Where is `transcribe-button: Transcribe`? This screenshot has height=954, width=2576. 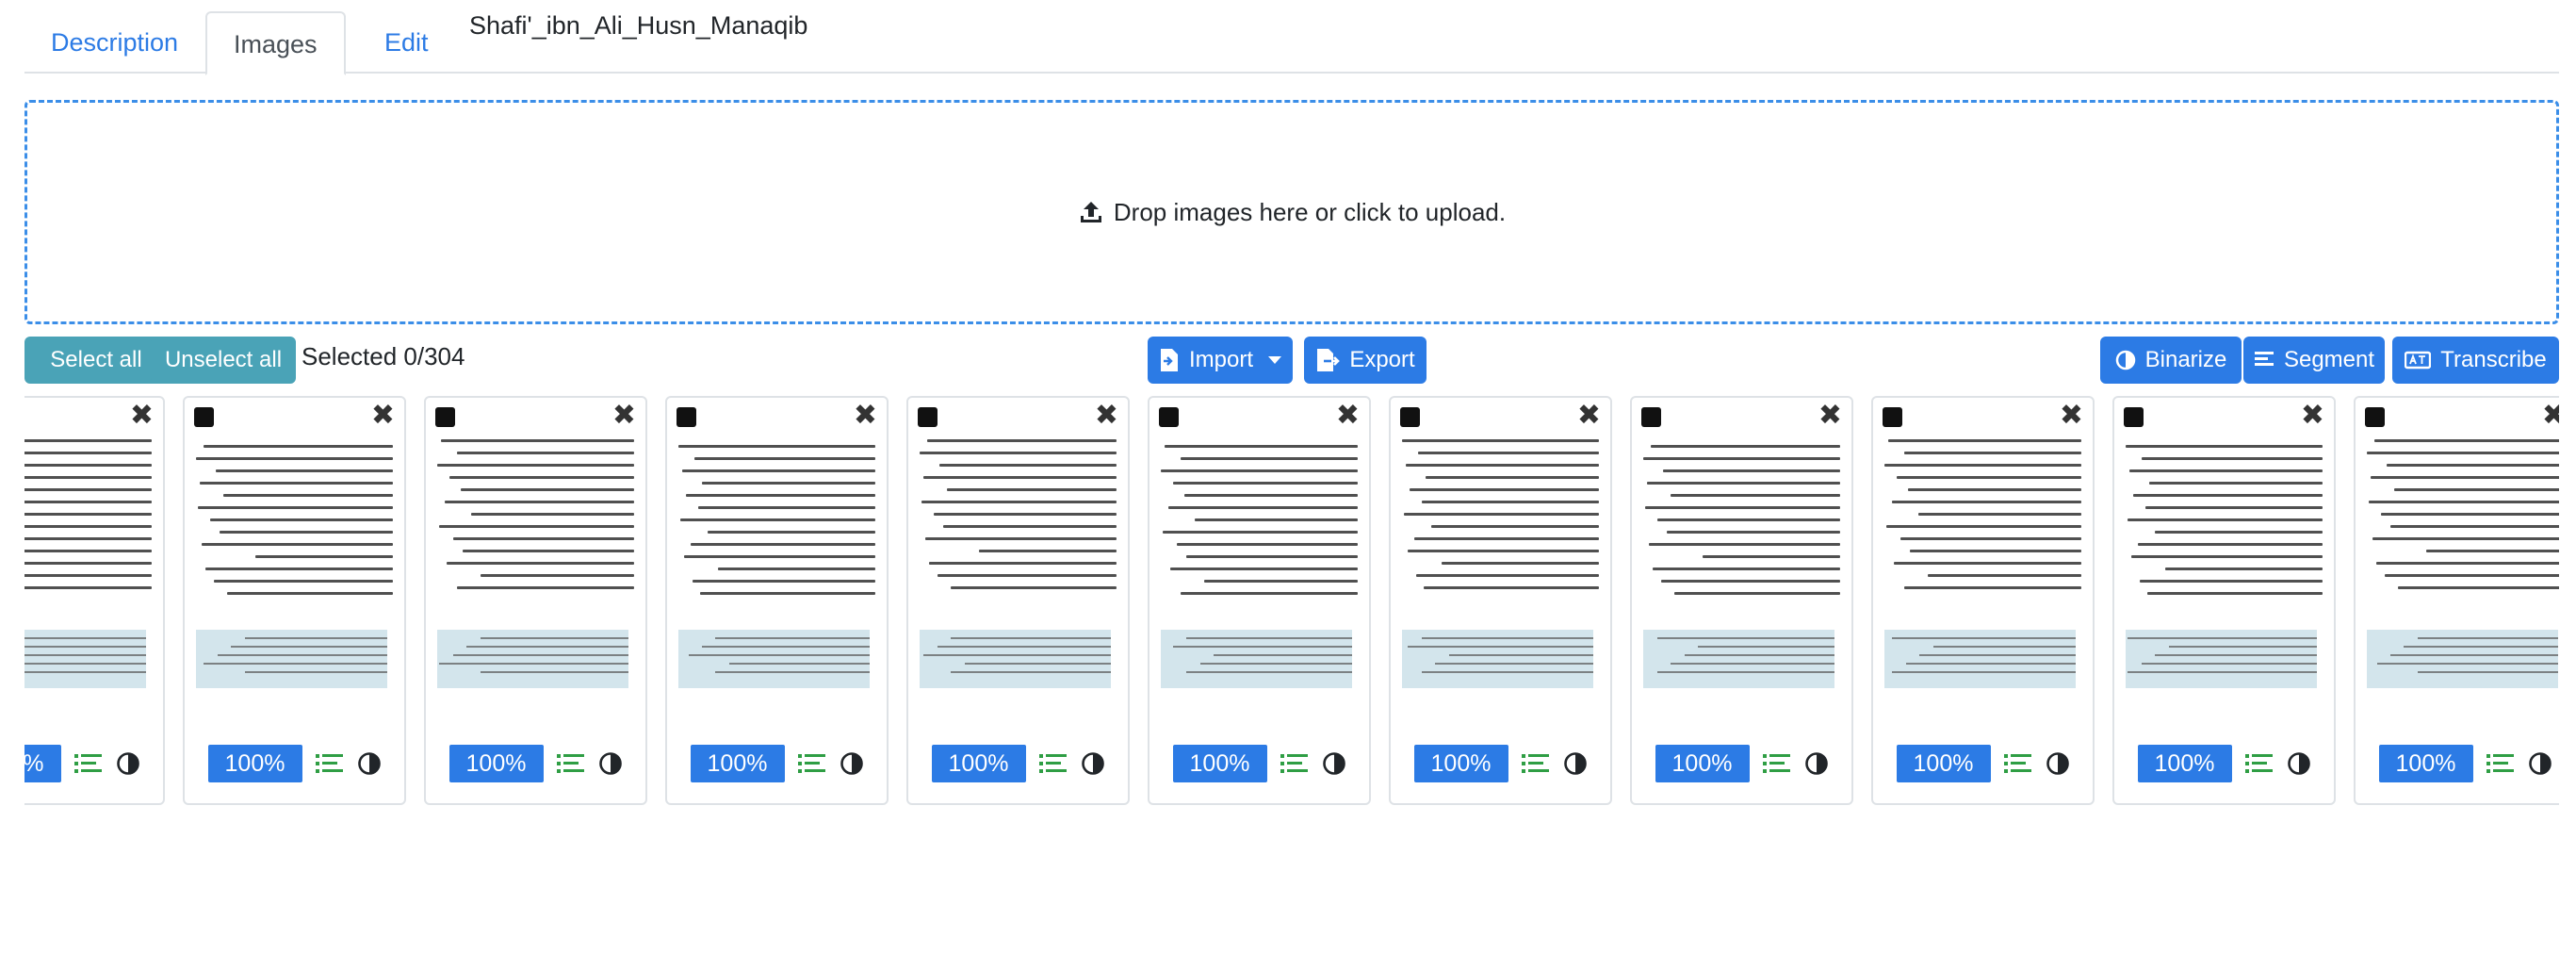
transcribe-button: Transcribe is located at coordinates (2475, 361).